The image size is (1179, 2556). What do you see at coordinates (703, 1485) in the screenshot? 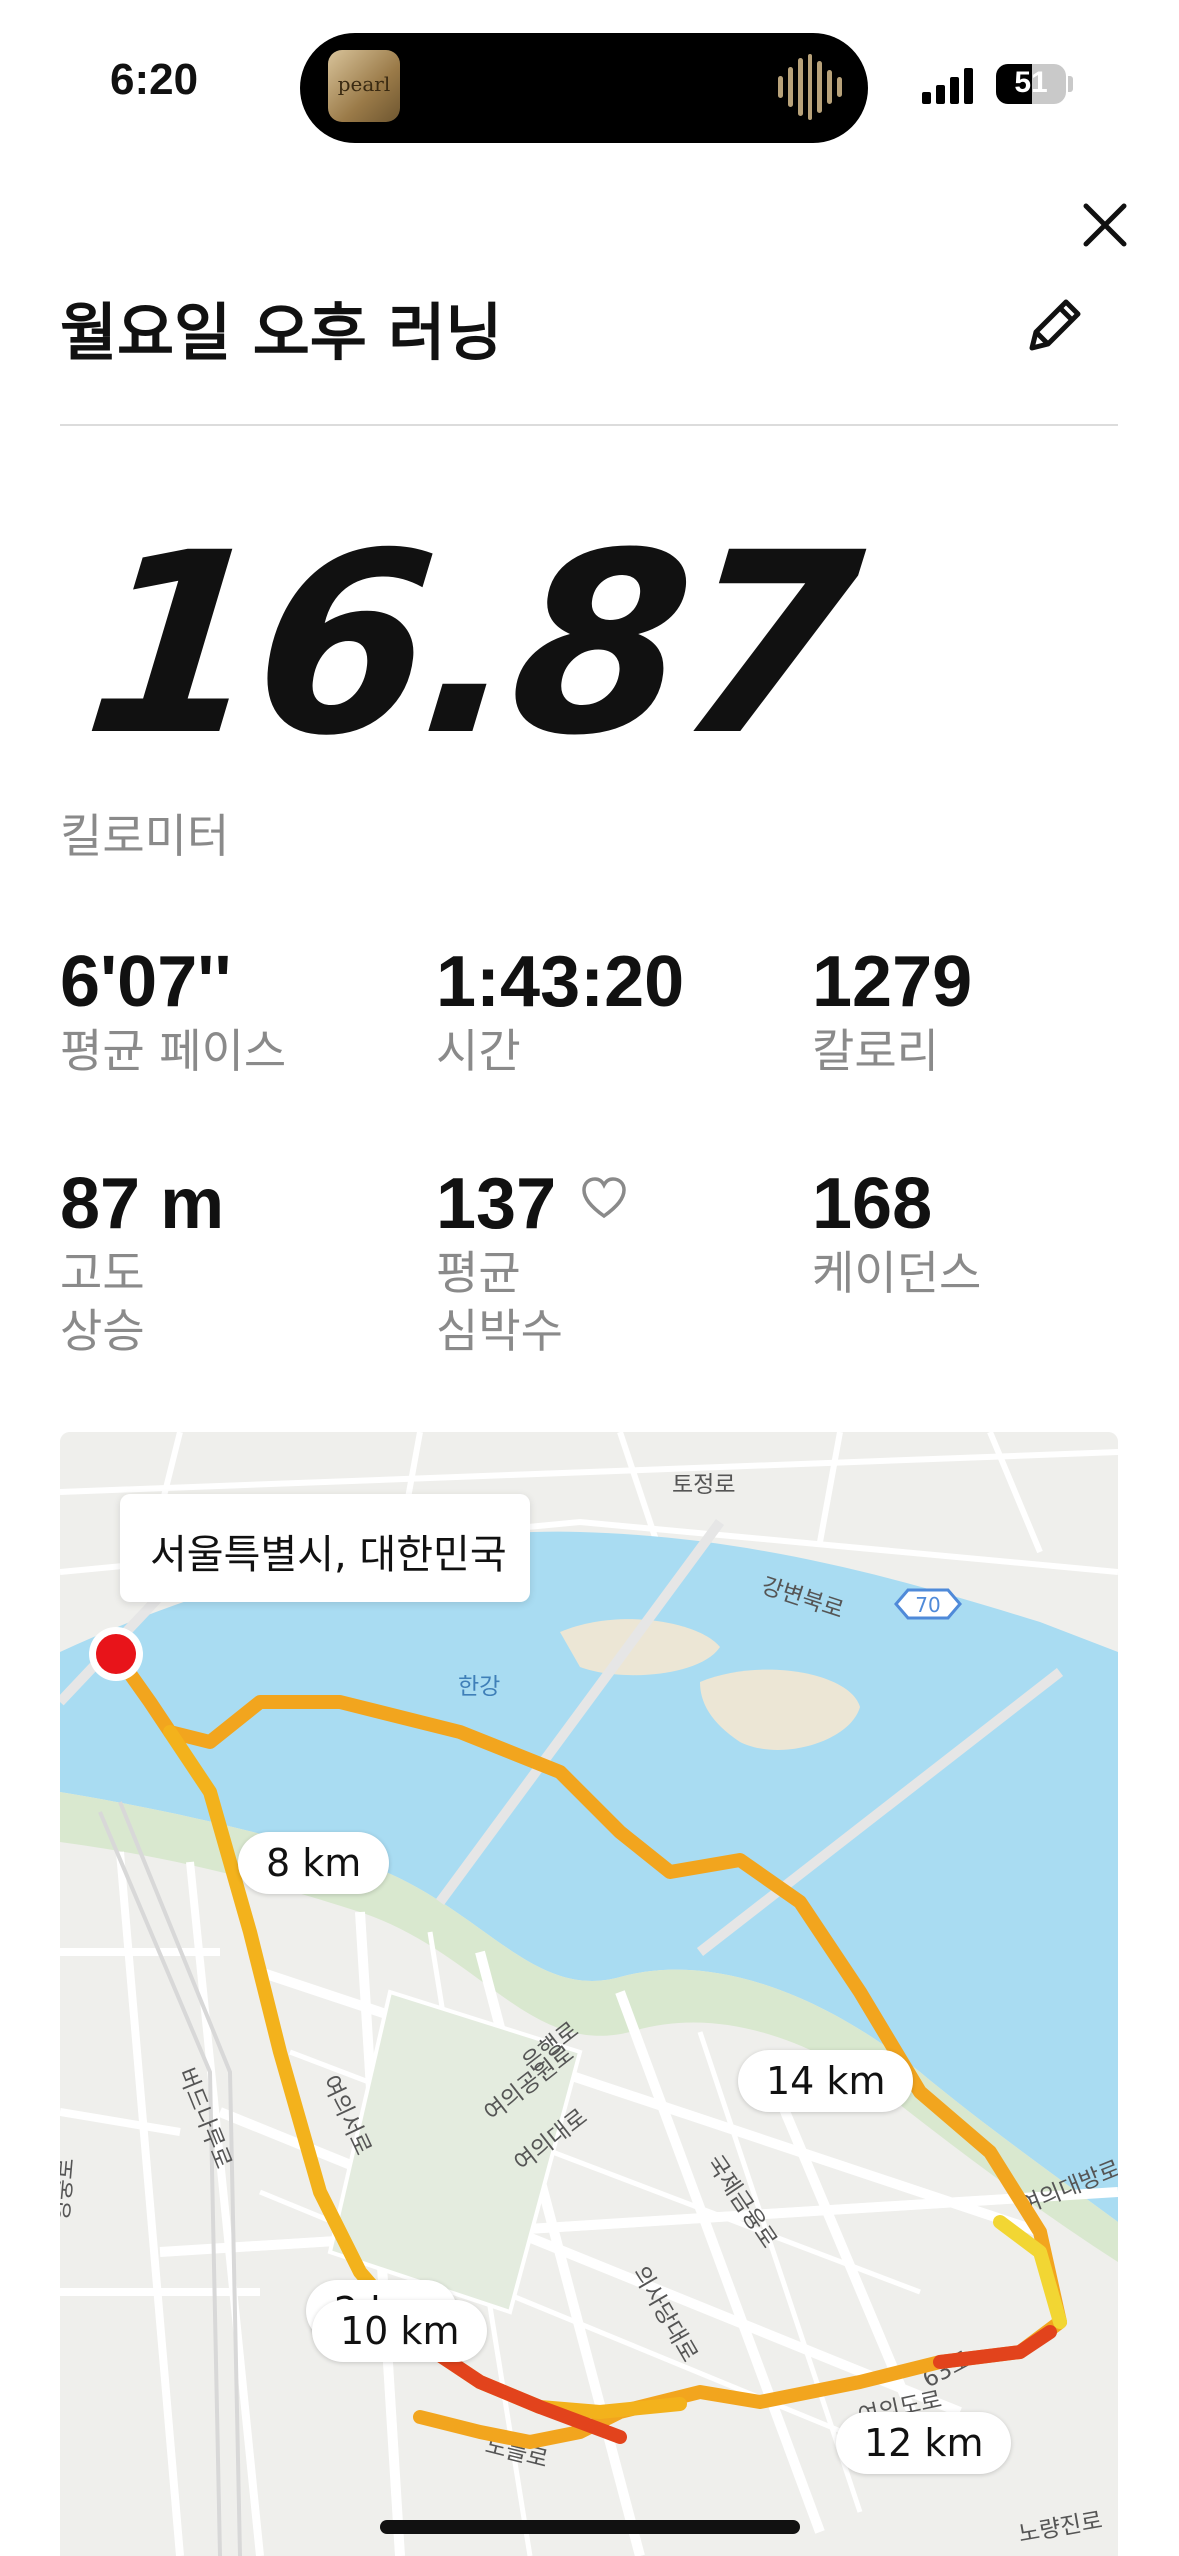
I see `road-label-tojeong: 토정로` at bounding box center [703, 1485].